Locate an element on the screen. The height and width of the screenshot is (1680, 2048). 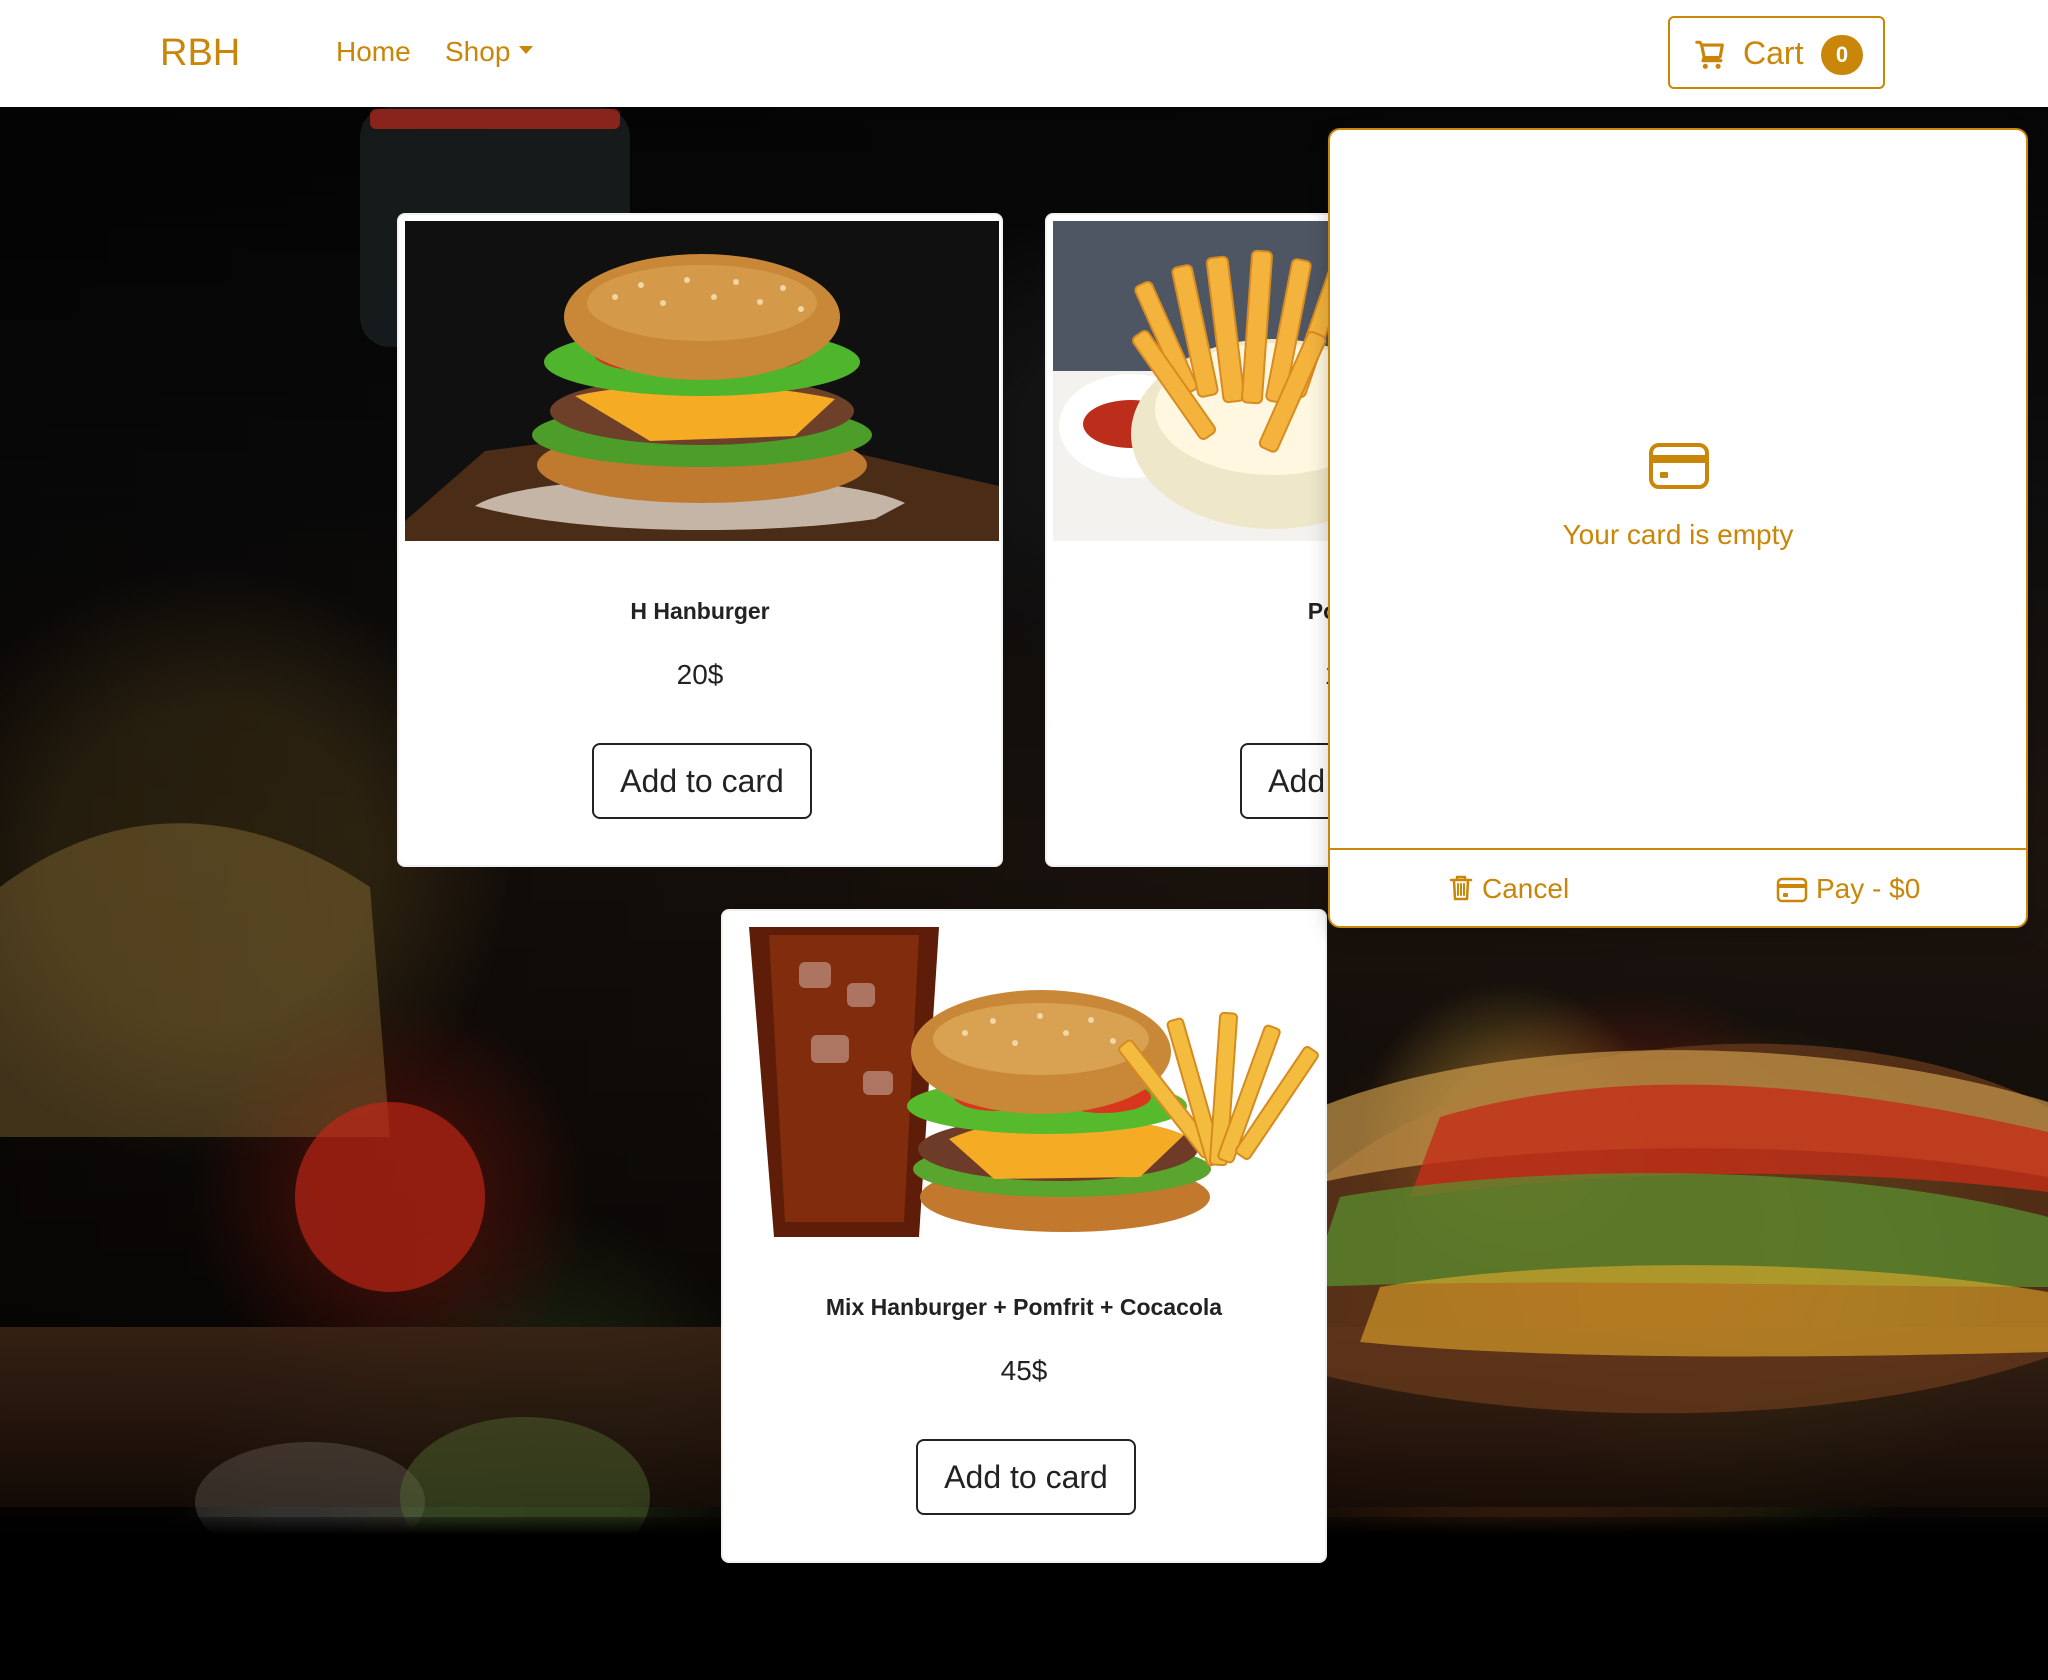
pay-label: Pay - $0 is located at coordinates (1868, 888).